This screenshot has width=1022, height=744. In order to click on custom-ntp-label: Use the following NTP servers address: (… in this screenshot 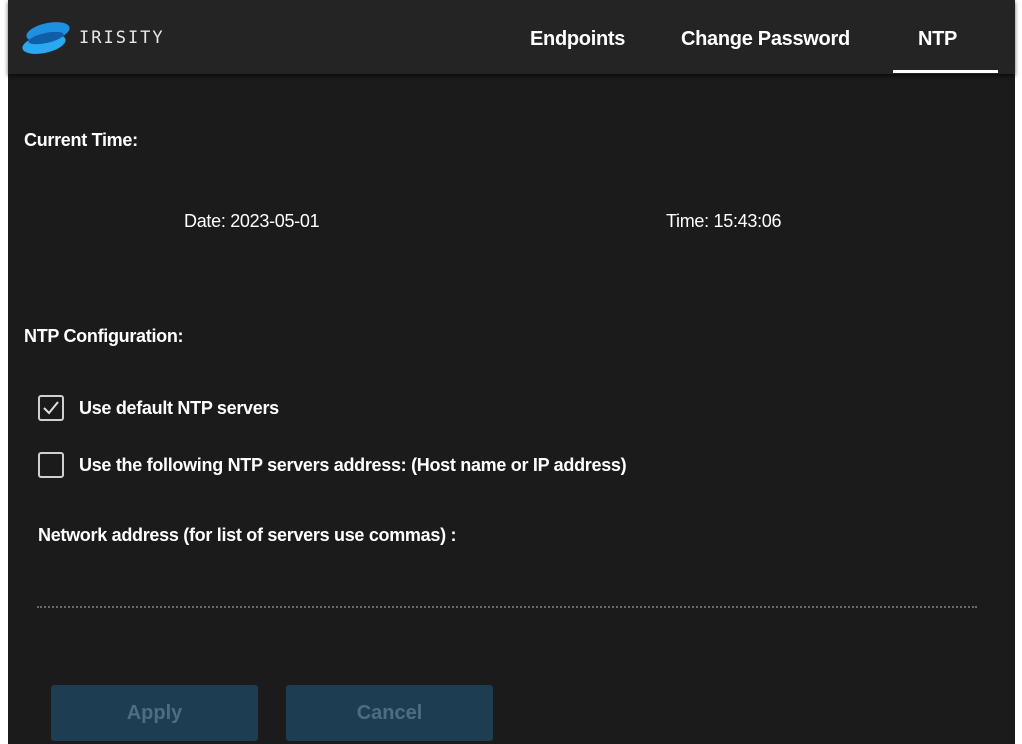, I will do `click(353, 464)`.